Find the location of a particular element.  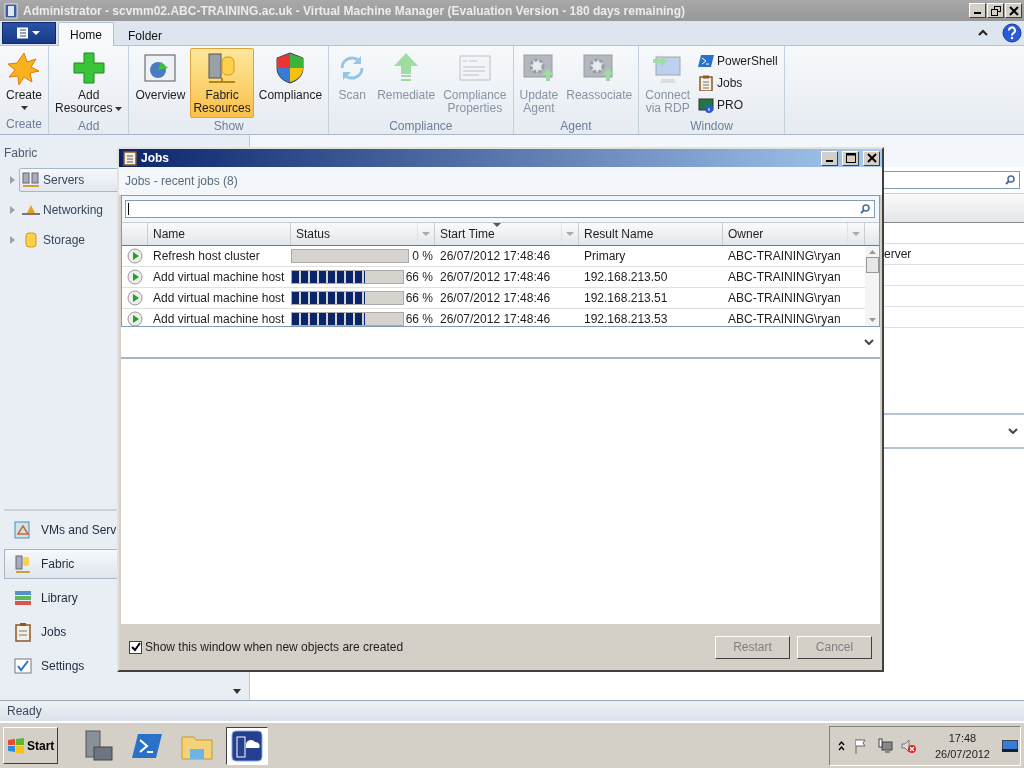

status-text: Ready is located at coordinates (24, 711).